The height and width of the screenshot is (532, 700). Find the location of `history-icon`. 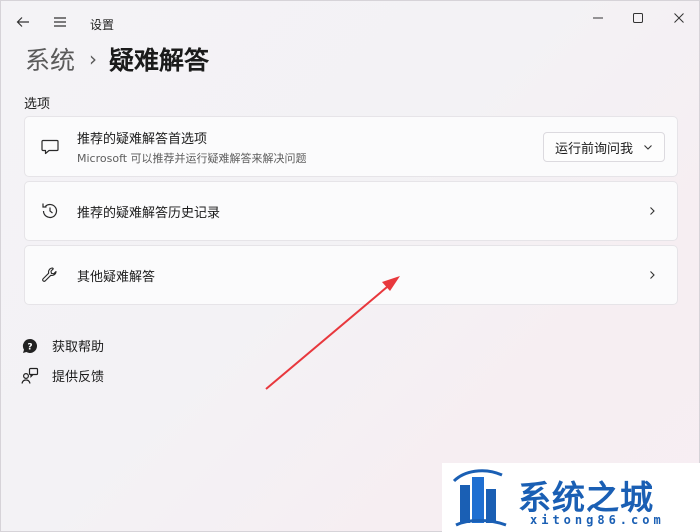

history-icon is located at coordinates (50, 211).